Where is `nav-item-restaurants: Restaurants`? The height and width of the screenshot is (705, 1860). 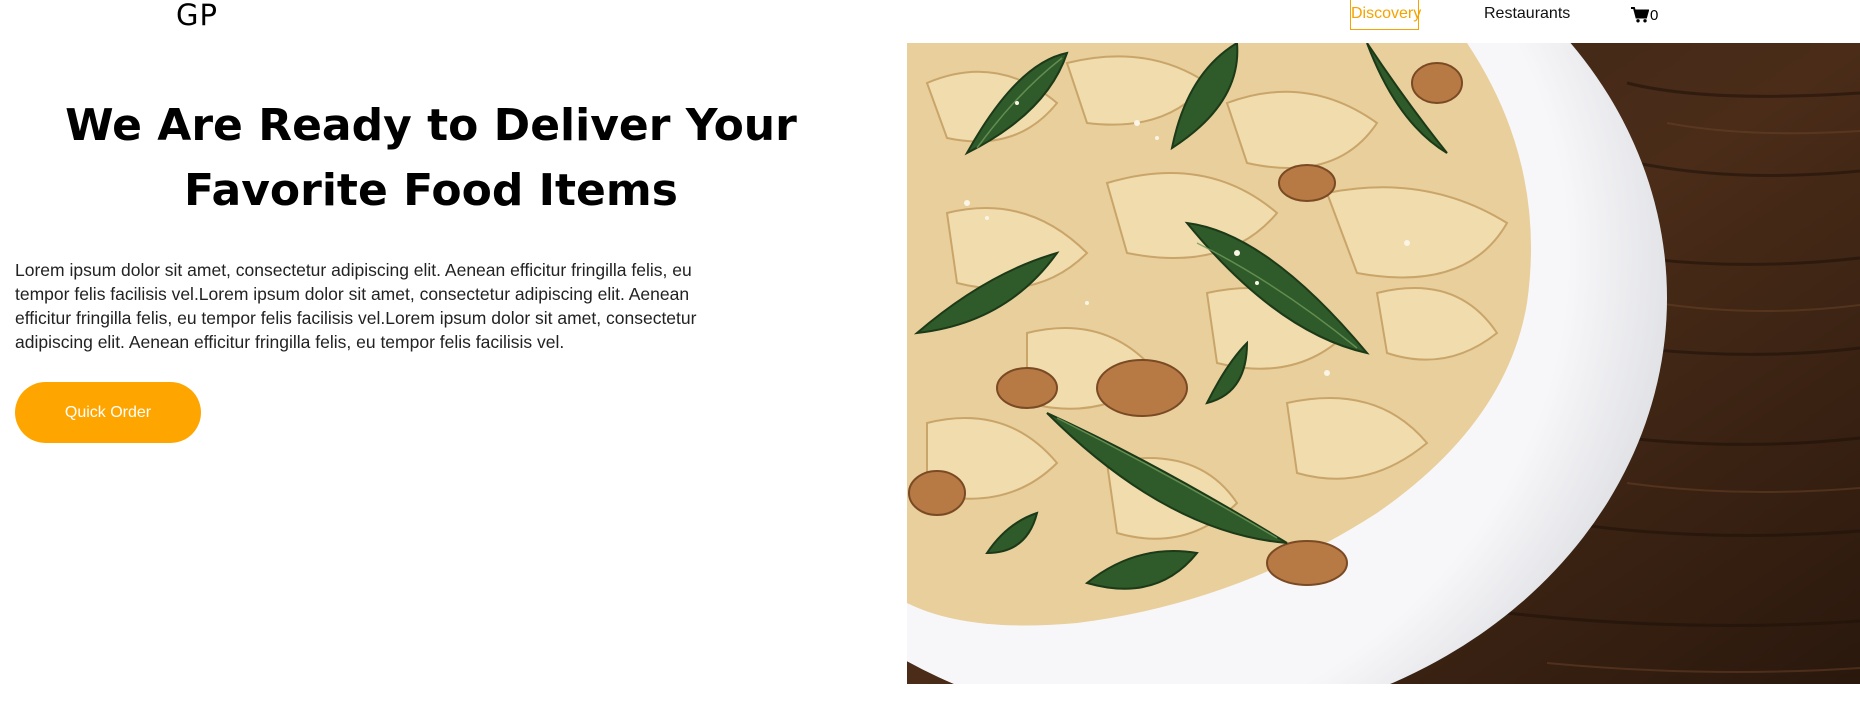 nav-item-restaurants: Restaurants is located at coordinates (1527, 15).